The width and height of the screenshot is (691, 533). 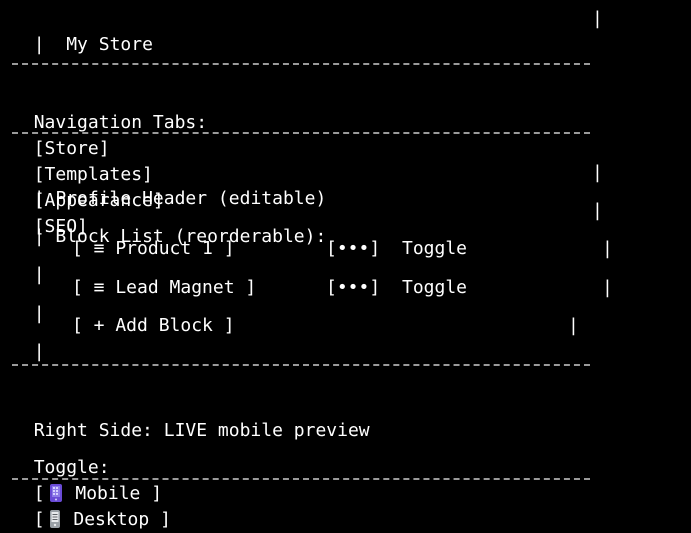 What do you see at coordinates (322, 299) in the screenshot?
I see `block-row-lead-magnet: | [ ≡ Lead Magnet ] [•••] Toggle |` at bounding box center [322, 299].